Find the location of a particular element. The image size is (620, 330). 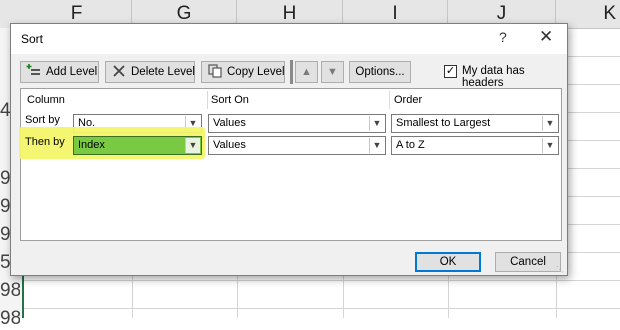

move-up-button: ▲ is located at coordinates (306, 72).